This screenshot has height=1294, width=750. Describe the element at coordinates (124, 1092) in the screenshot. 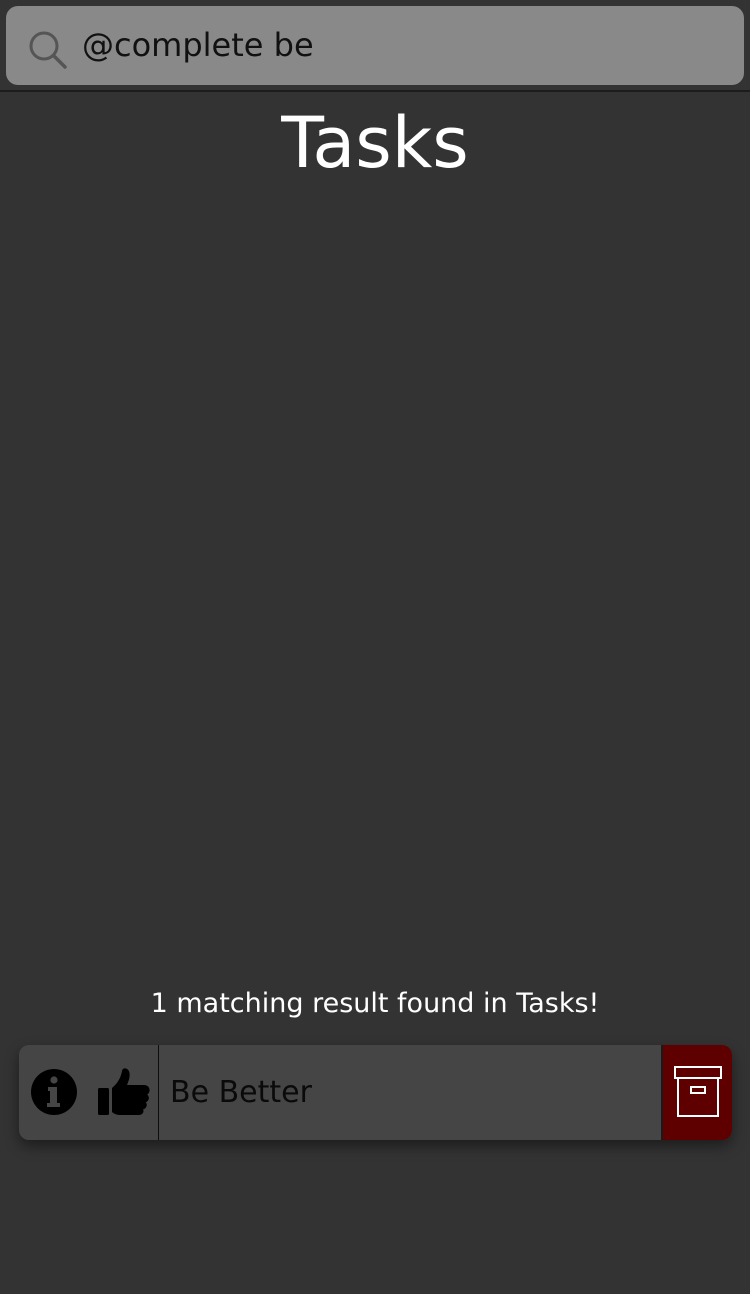

I see `thumbs-up-icon` at that location.